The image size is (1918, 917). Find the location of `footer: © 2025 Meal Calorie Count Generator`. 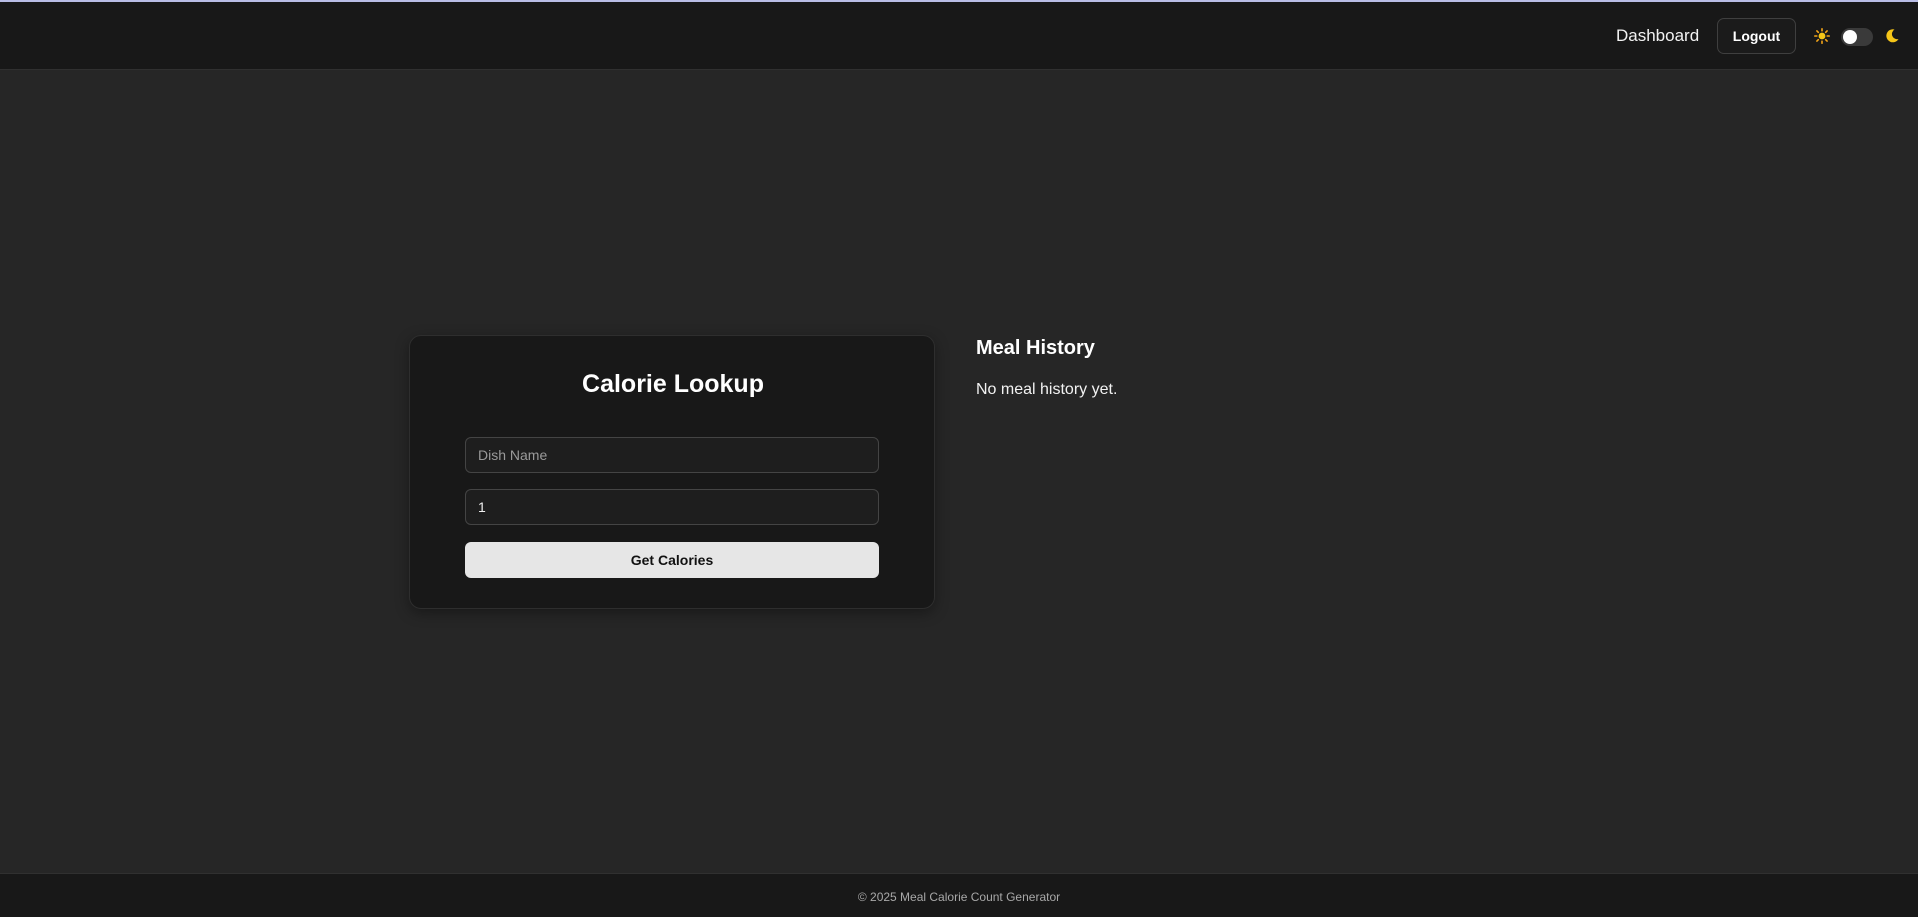

footer: © 2025 Meal Calorie Count Generator is located at coordinates (959, 895).